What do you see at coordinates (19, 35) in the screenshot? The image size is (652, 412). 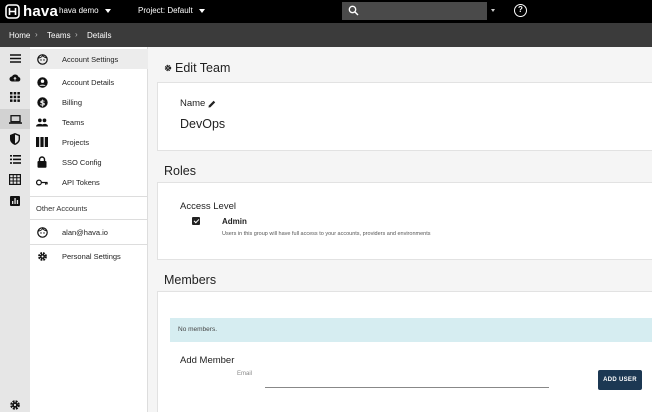 I see `breadcrumb-home: Home` at bounding box center [19, 35].